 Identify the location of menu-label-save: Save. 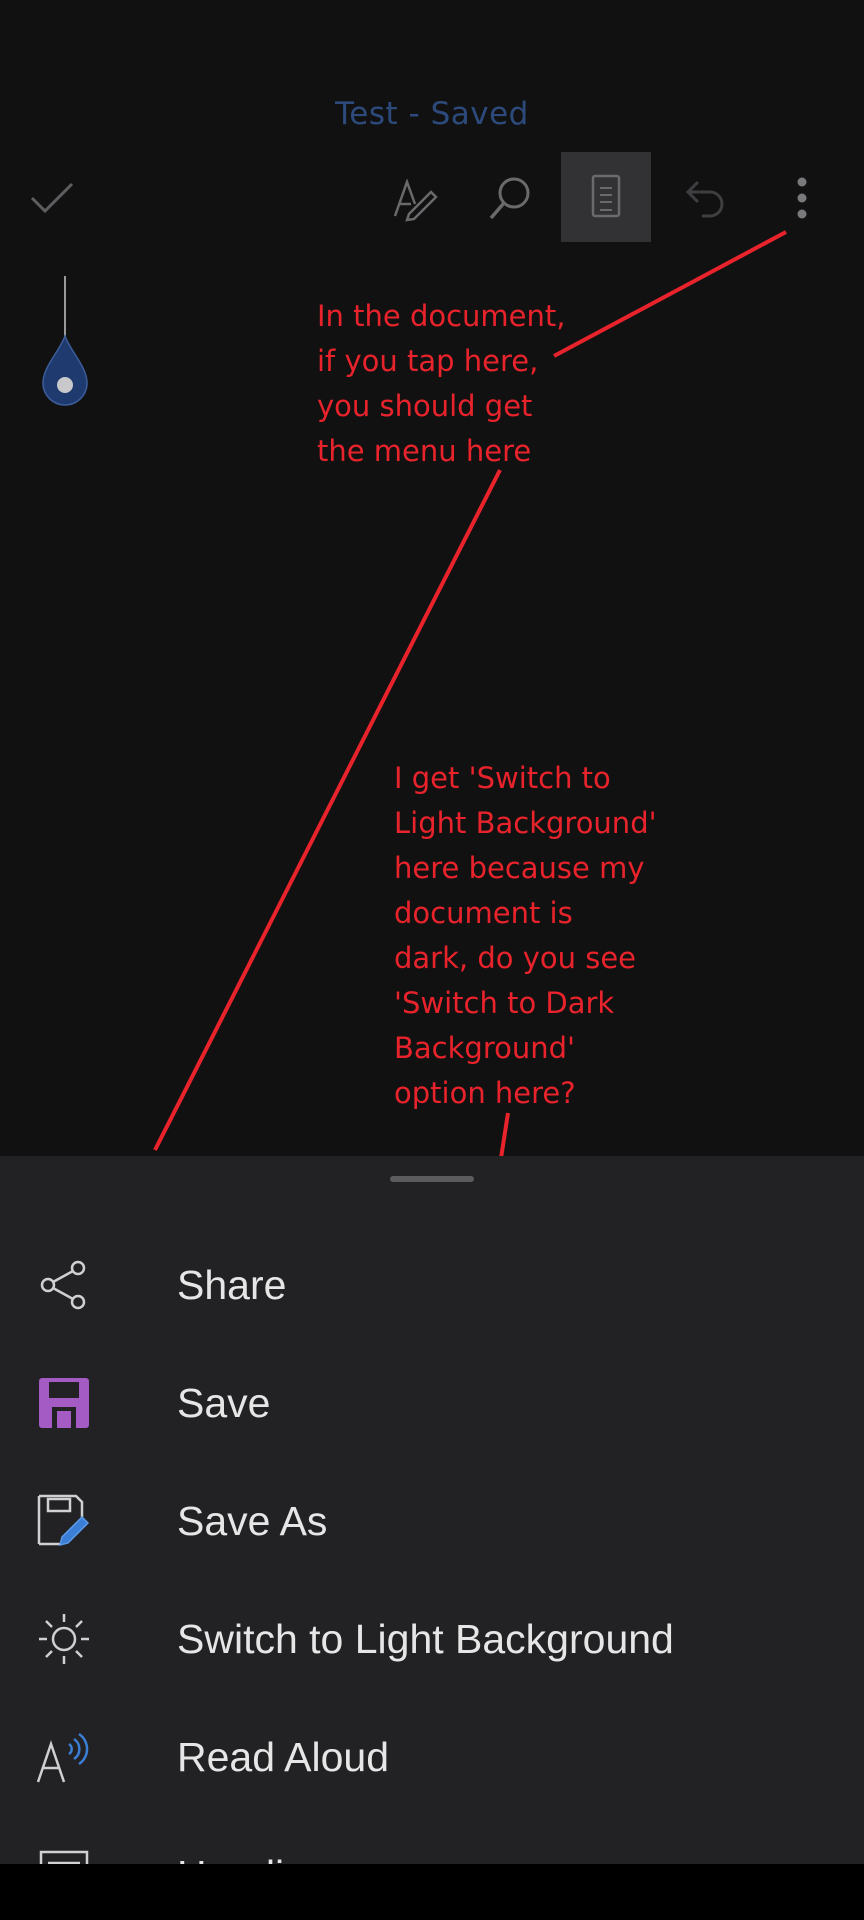
(224, 1402).